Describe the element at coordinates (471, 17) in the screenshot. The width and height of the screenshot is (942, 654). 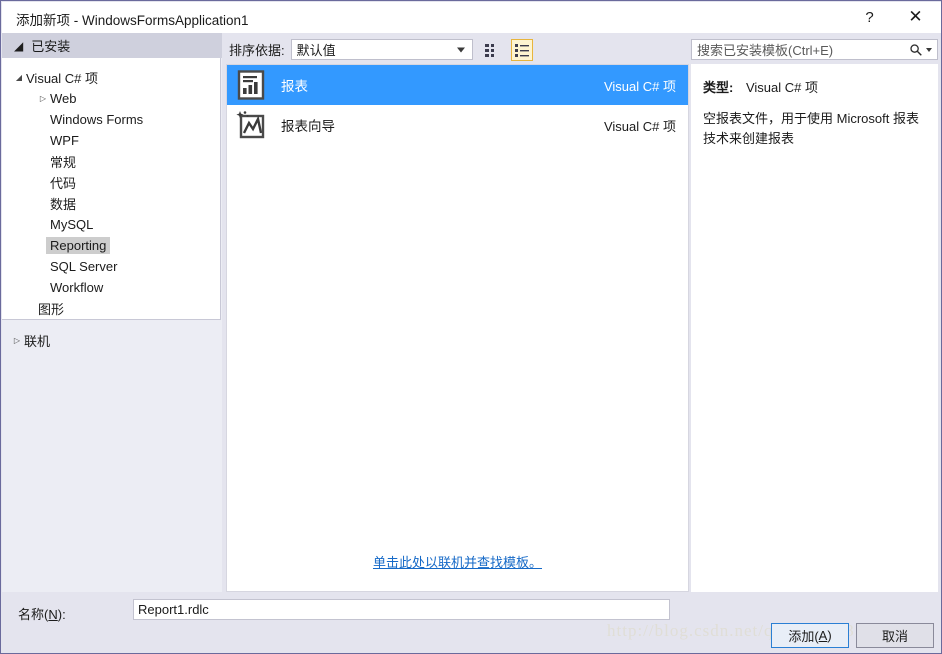
I see `title-bar: 添加新项 - WindowsFormsApplication1 ? ✕` at that location.